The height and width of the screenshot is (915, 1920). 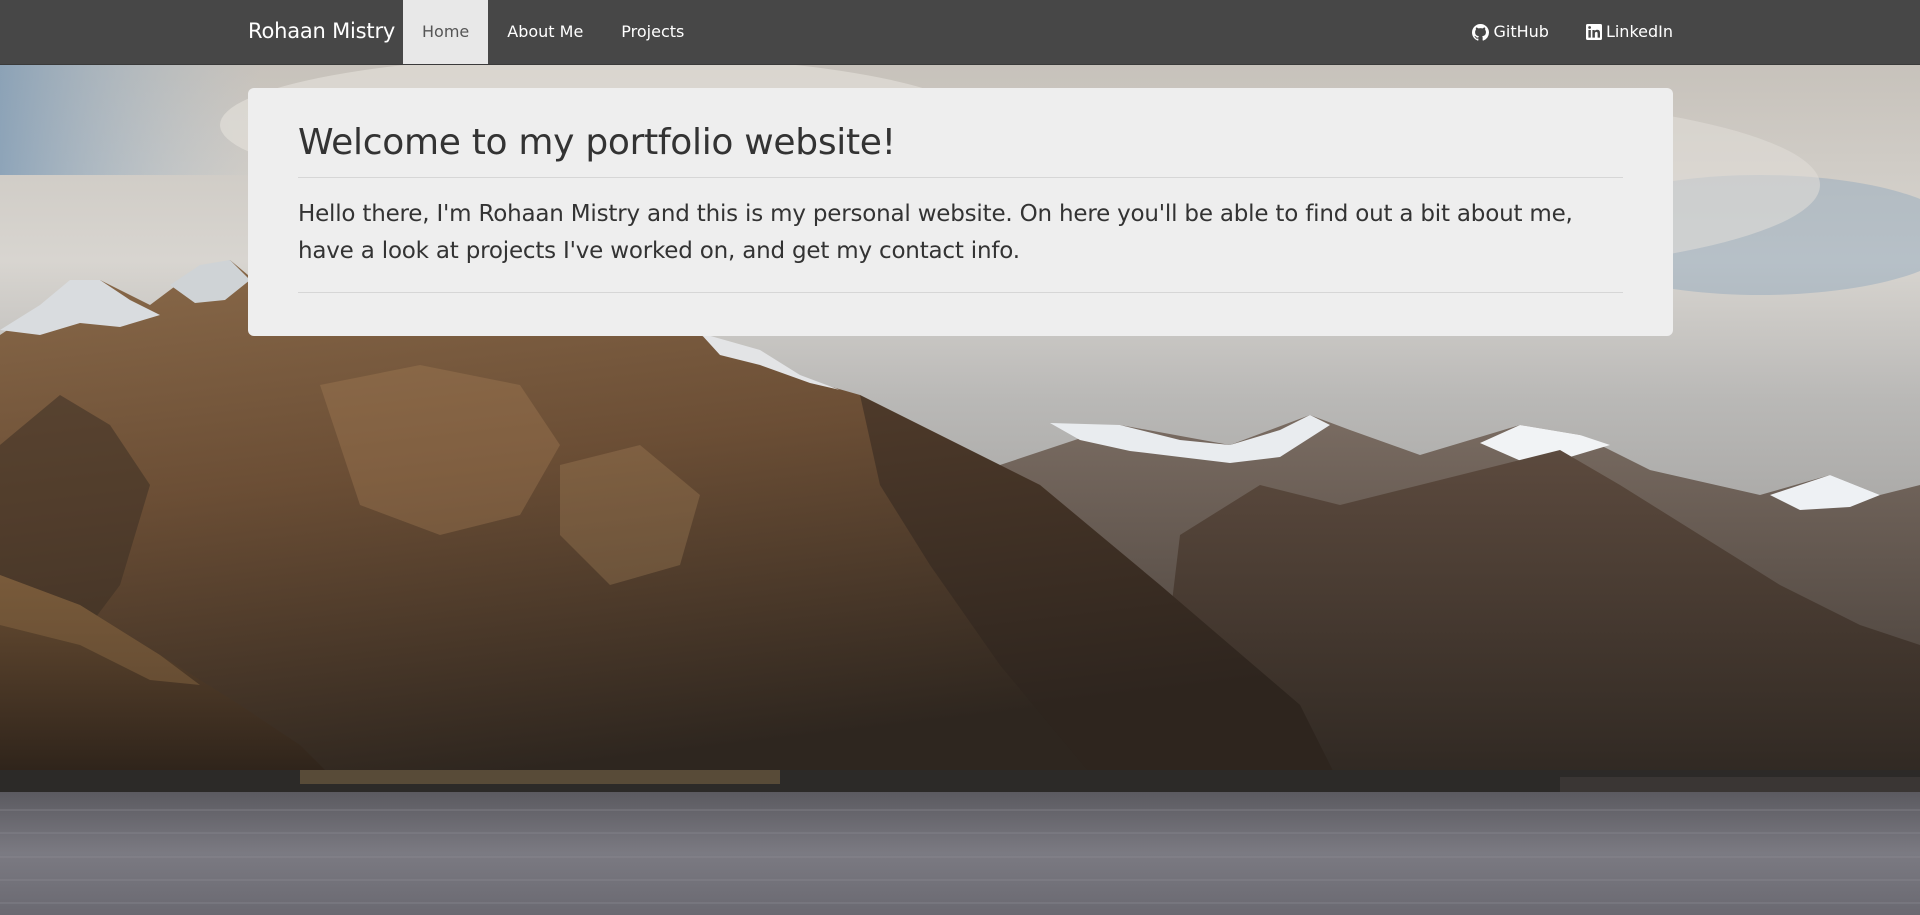 What do you see at coordinates (597, 142) in the screenshot?
I see `page-title: Welcome to my portfolio website!` at bounding box center [597, 142].